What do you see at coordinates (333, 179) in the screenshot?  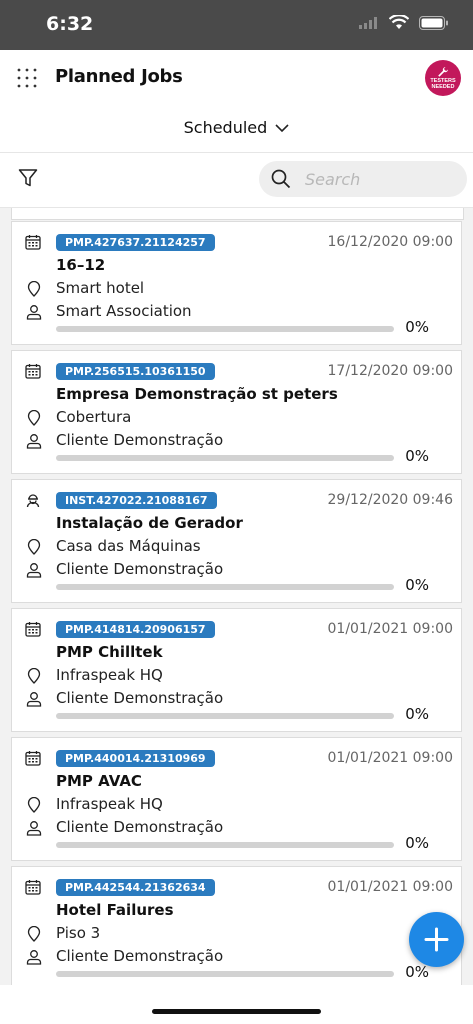 I see `search-placeholder: Search` at bounding box center [333, 179].